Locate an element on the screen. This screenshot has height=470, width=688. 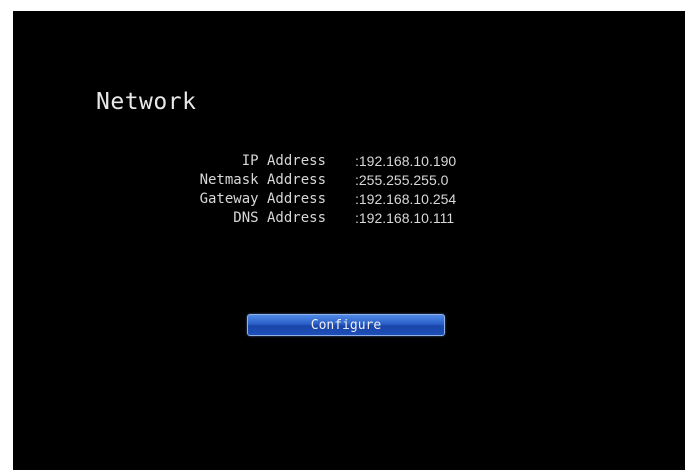
dns-address-value: :192.168.10.111 is located at coordinates (405, 217).